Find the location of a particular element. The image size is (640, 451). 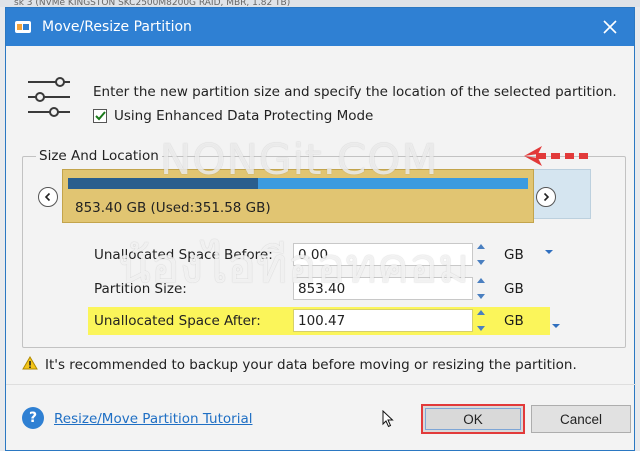

unallocated-after-unit: GB is located at coordinates (514, 321).